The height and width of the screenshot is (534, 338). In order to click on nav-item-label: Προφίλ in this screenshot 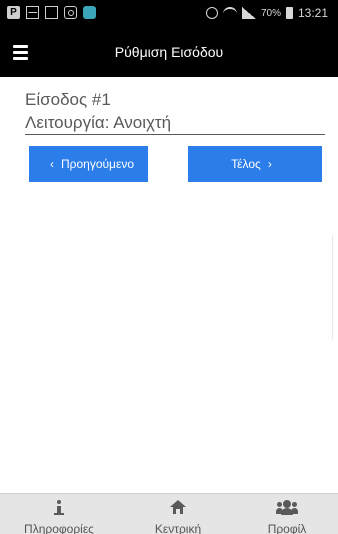, I will do `click(287, 528)`.